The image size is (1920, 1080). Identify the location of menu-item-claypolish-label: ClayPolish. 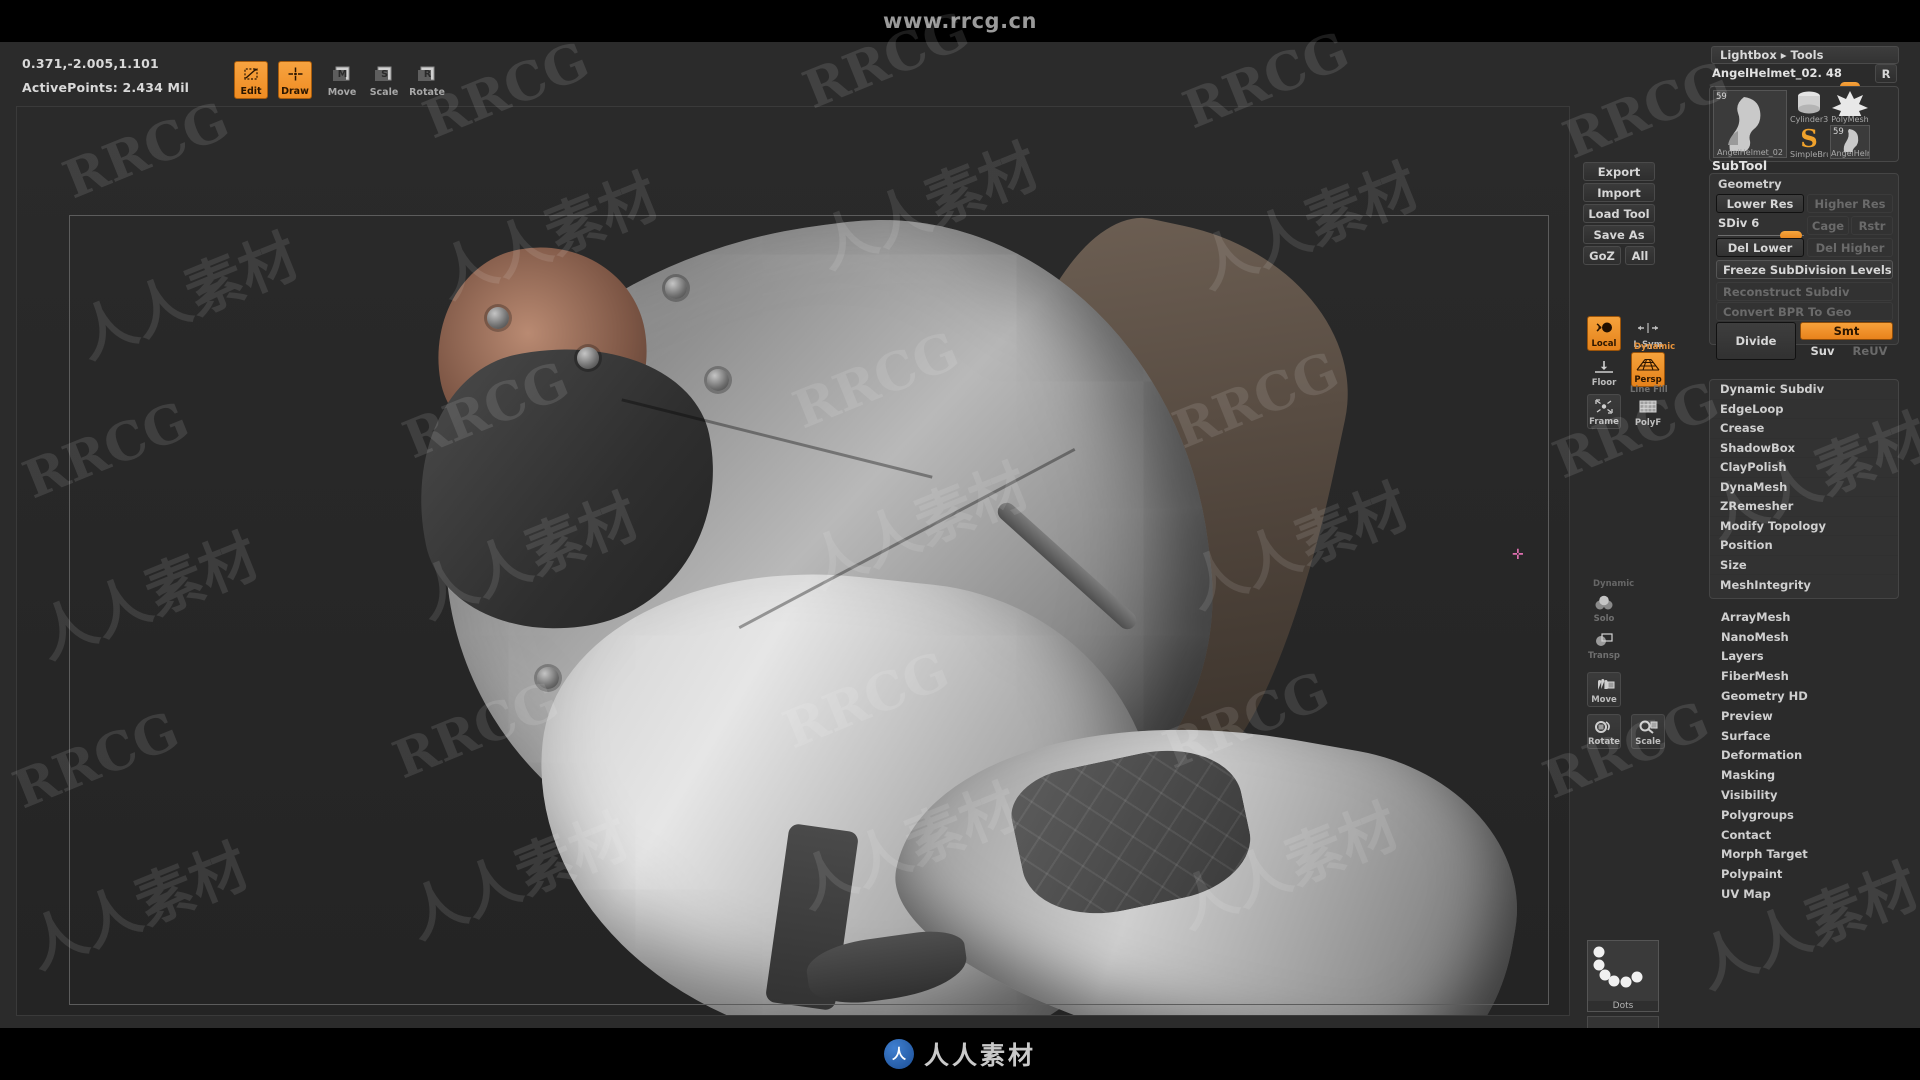
(1753, 467).